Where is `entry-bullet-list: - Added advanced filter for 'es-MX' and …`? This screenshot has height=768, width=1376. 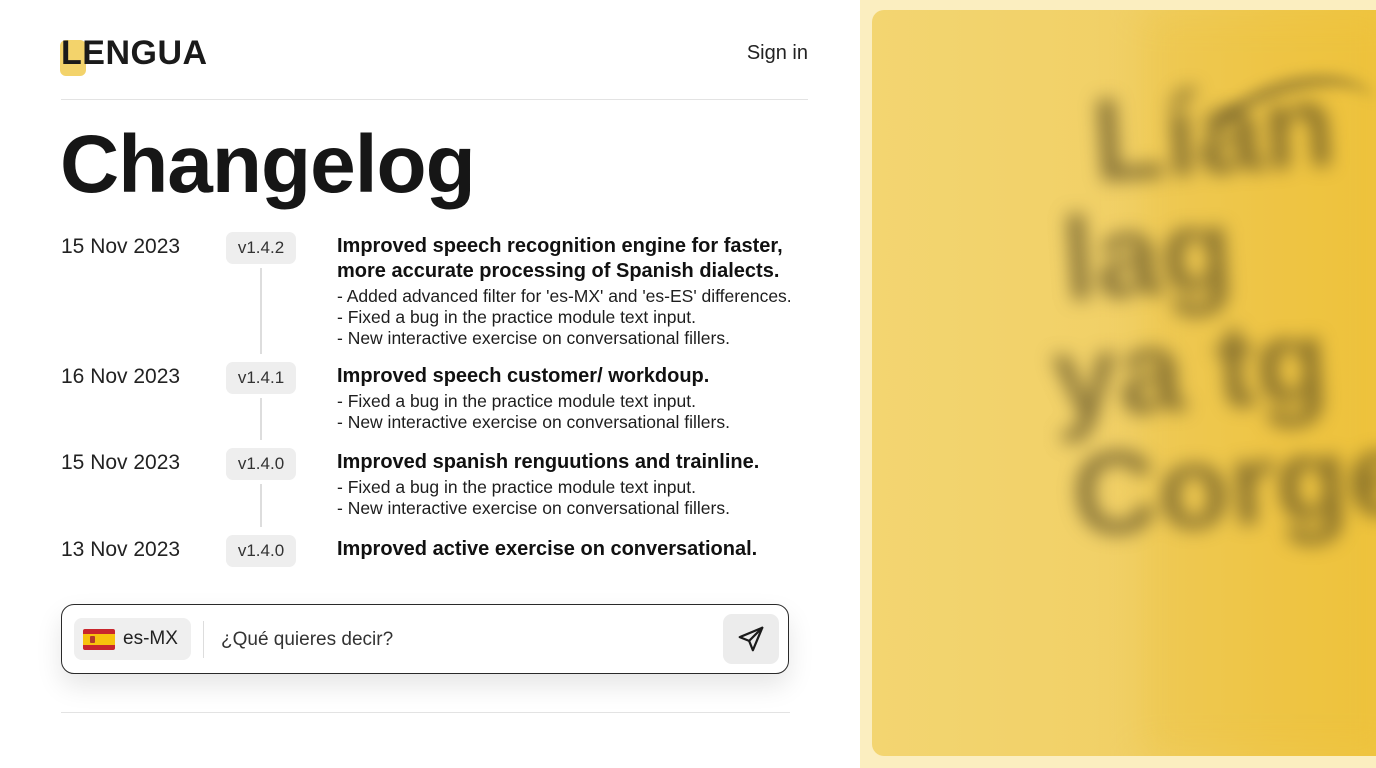 entry-bullet-list: - Added advanced filter for 'es-MX' and … is located at coordinates (597, 317).